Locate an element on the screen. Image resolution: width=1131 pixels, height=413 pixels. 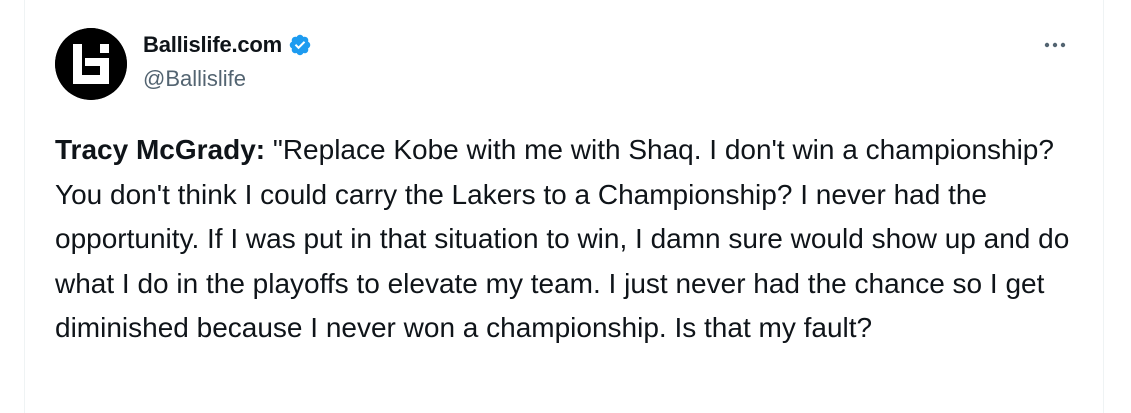
tweet-speaker: Tracy McGrady: is located at coordinates (160, 149).